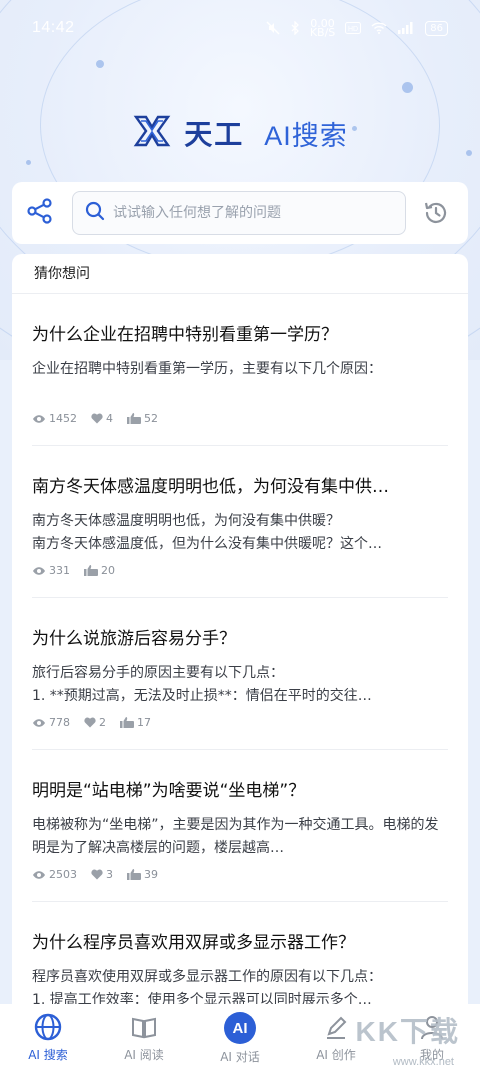 The image size is (480, 1073). I want to click on status-time: 14:42, so click(53, 27).